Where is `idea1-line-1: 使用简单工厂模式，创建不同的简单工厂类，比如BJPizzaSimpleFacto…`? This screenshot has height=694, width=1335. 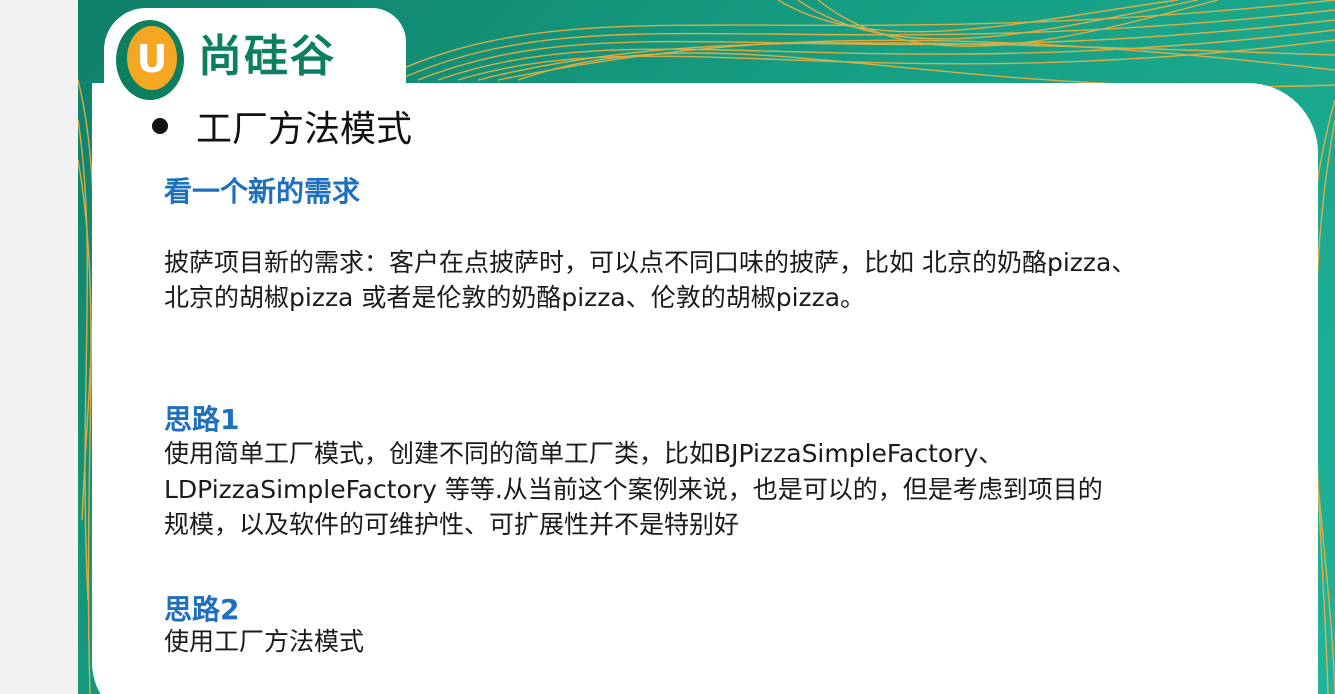 idea1-line-1: 使用简单工厂模式，创建不同的简单工厂类，比如BJPizzaSimpleFacto… is located at coordinates (584, 453).